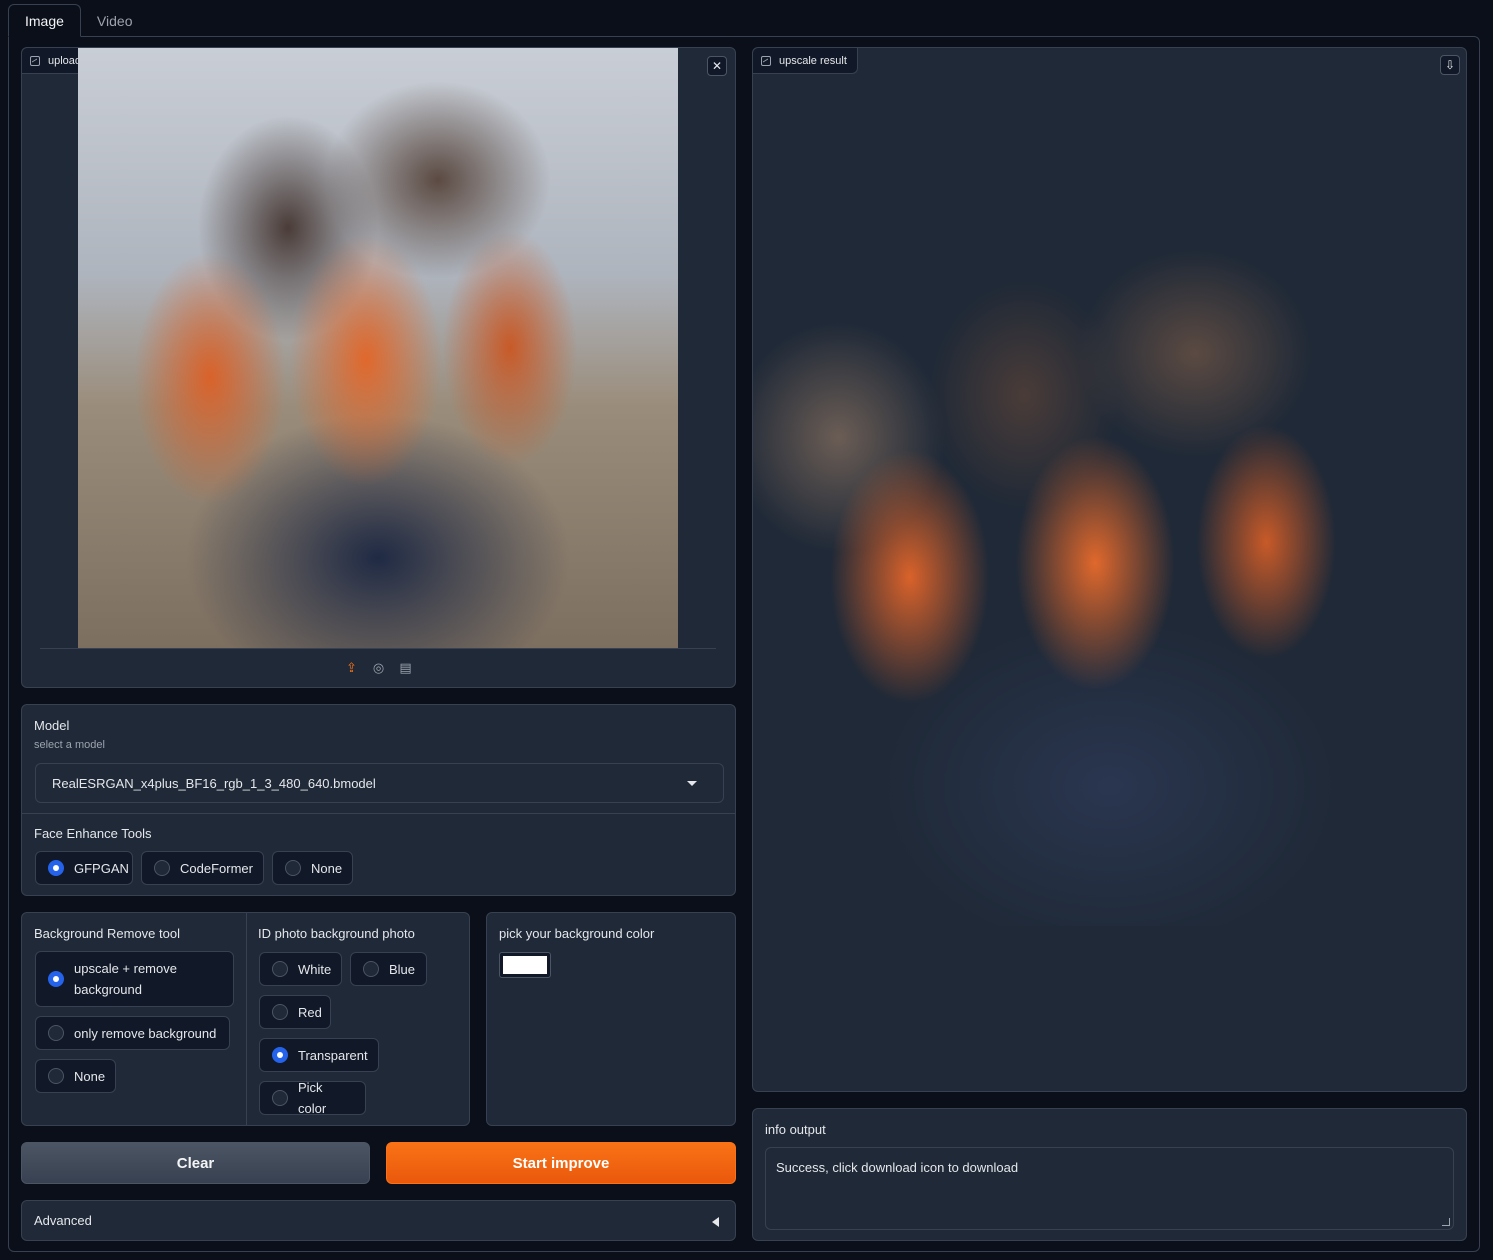  What do you see at coordinates (388, 969) in the screenshot?
I see `id-radio-blue: Blue` at bounding box center [388, 969].